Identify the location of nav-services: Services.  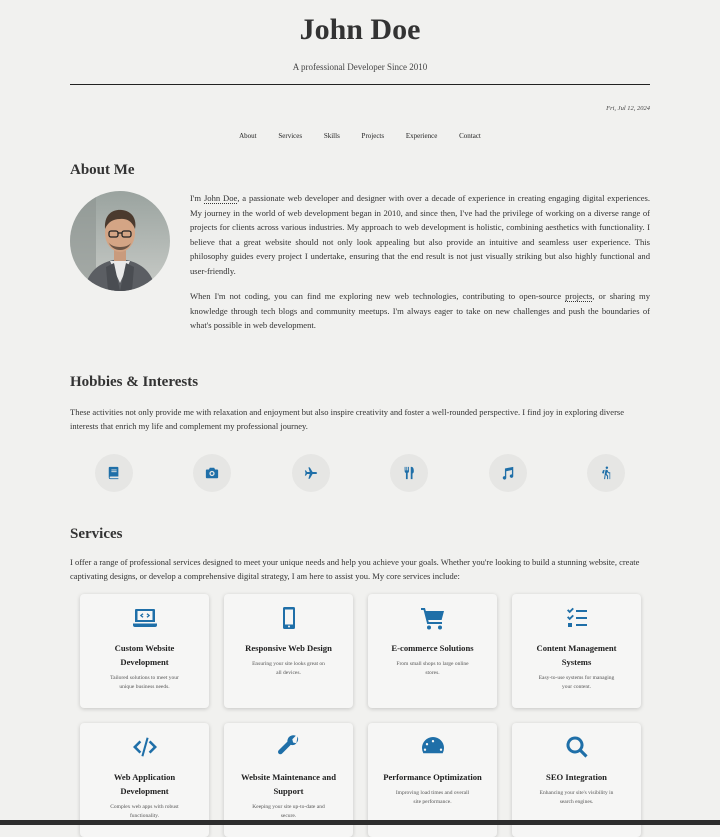
(290, 136).